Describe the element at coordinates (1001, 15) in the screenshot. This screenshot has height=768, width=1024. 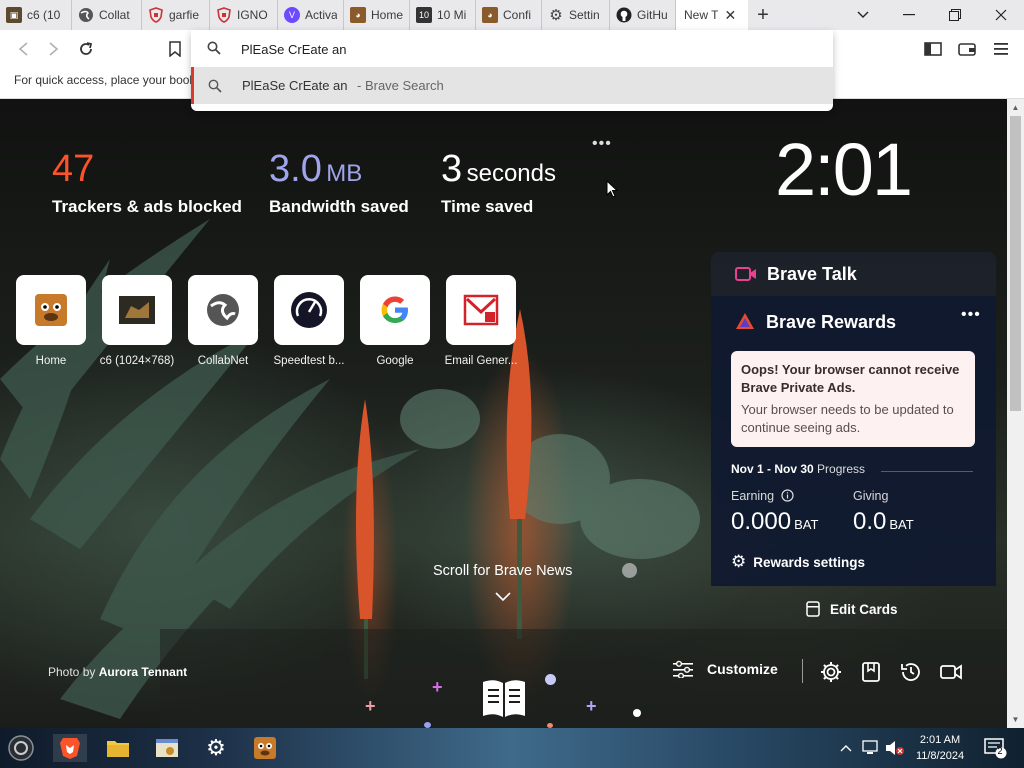
I see `close-window-button` at that location.